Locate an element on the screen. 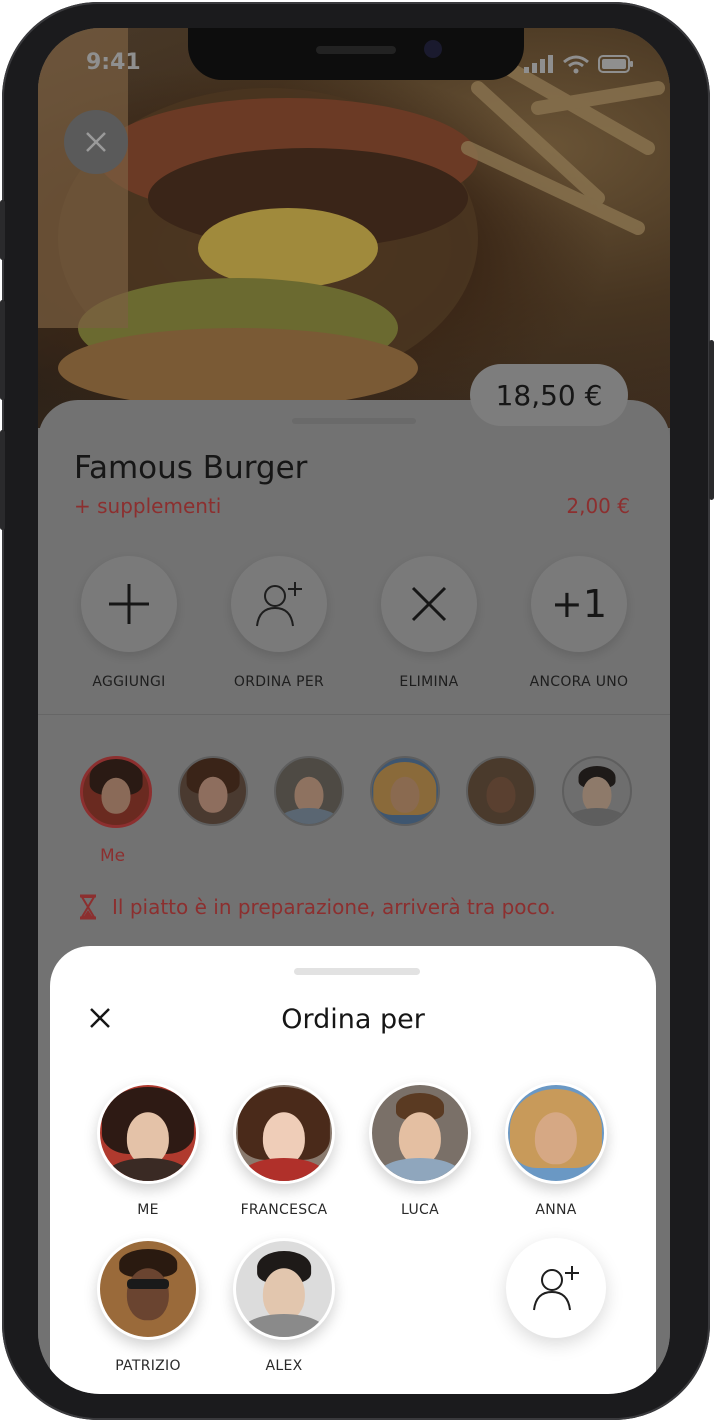  person-name: PATRIZIO is located at coordinates (148, 1366).